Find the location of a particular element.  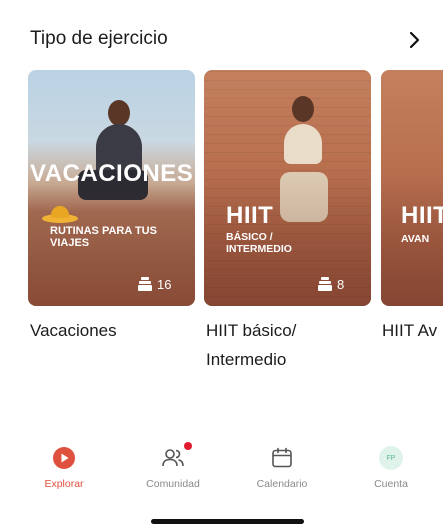

section-header: Tipo de ejercicio is located at coordinates (230, 41).